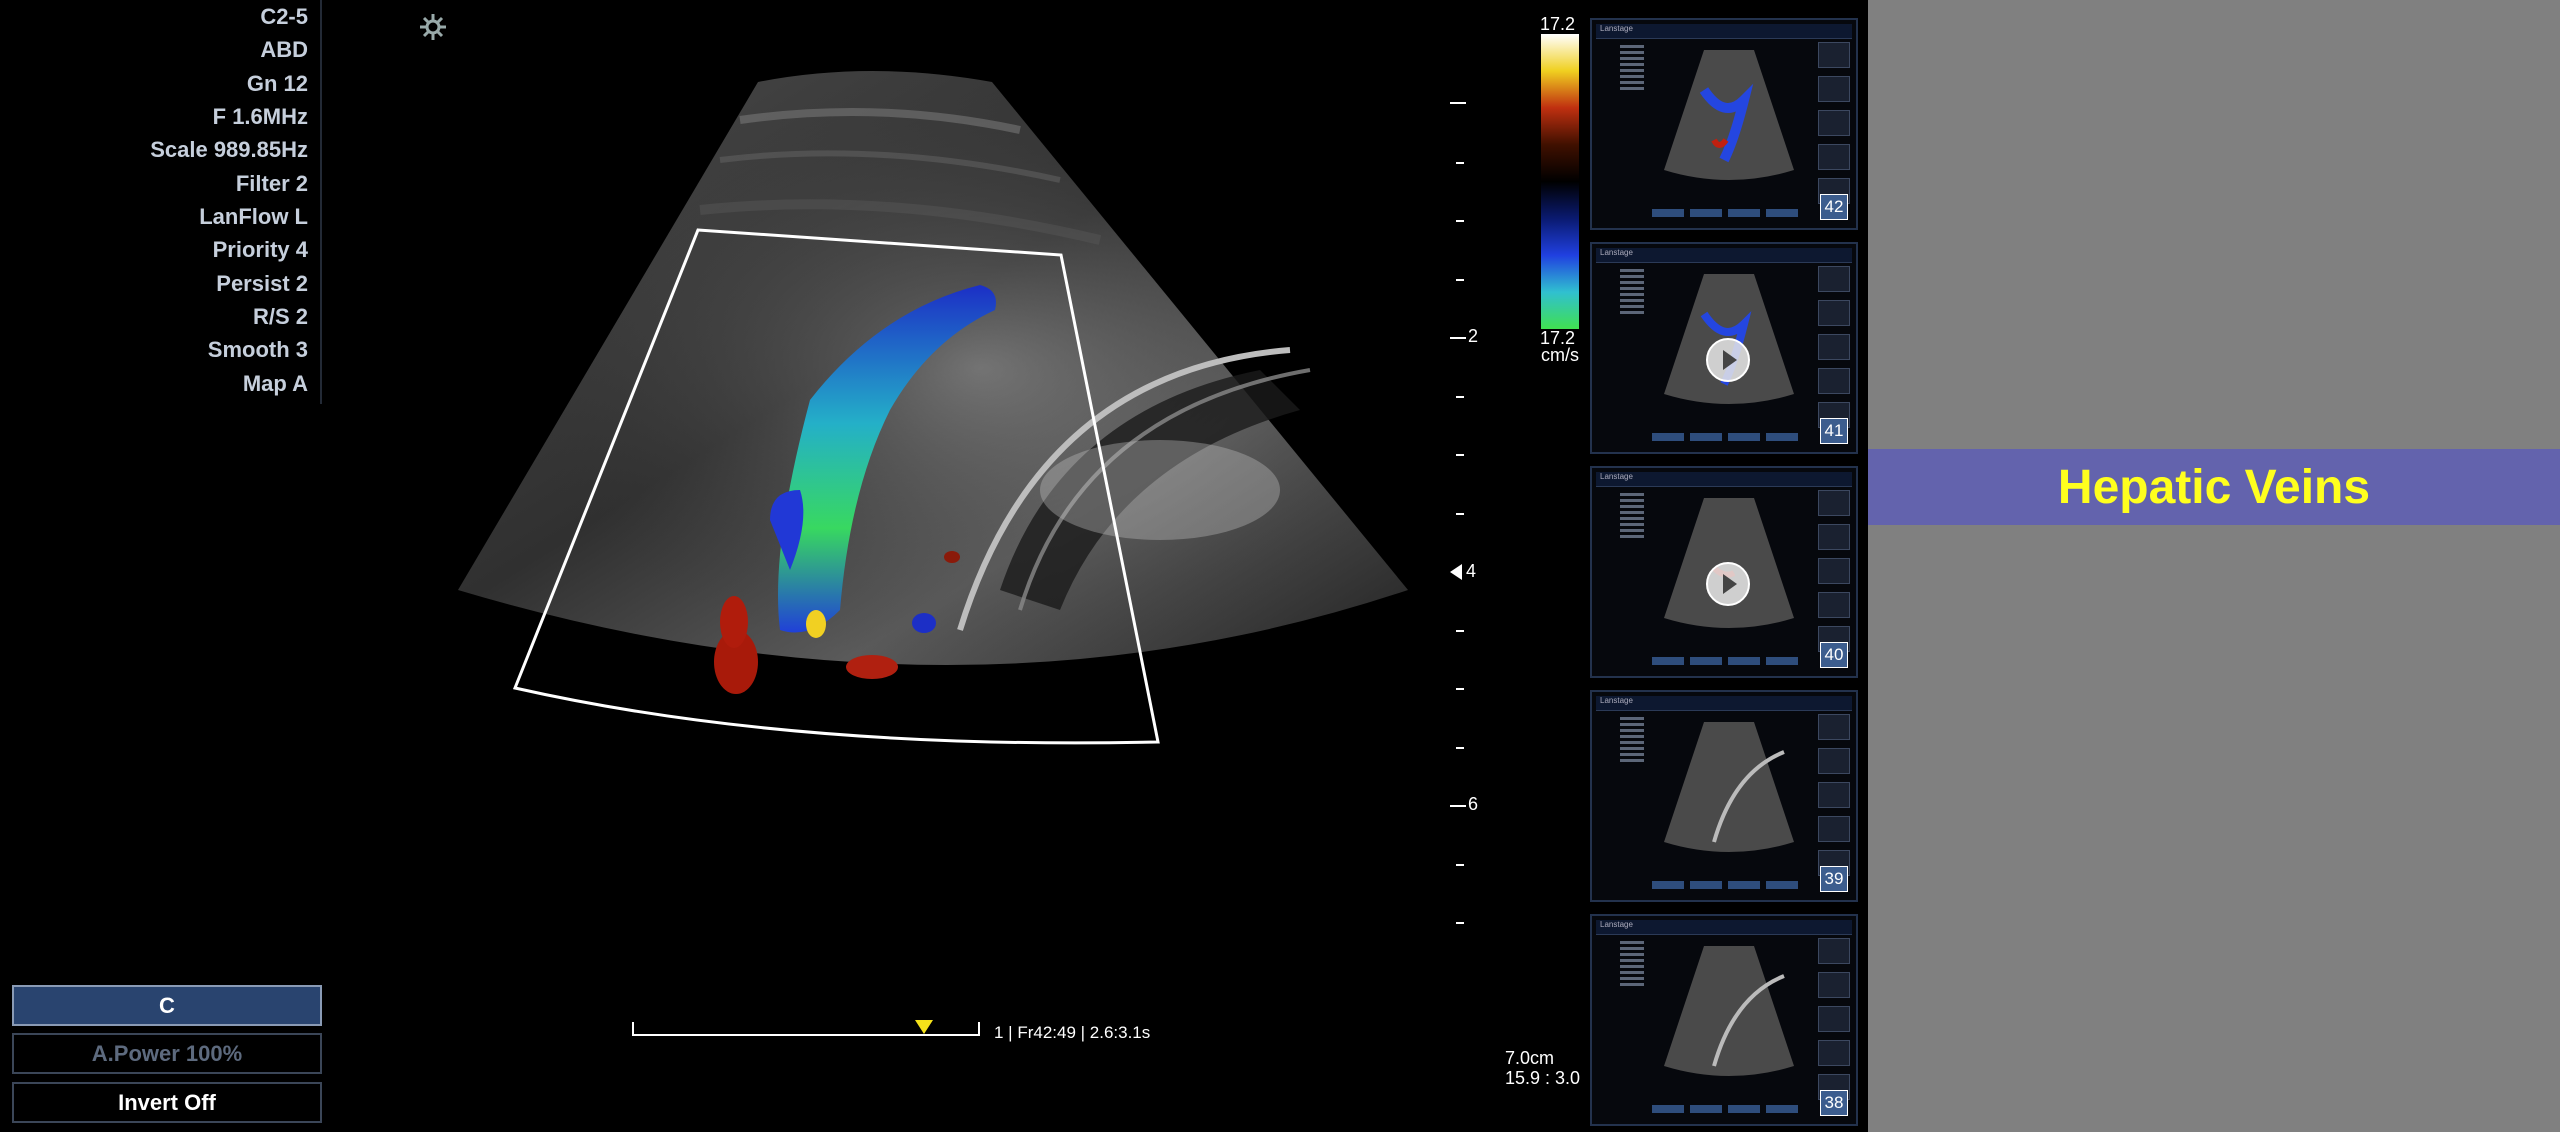 The image size is (2560, 1132). I want to click on title-banner: Hepatic Veins, so click(2214, 487).